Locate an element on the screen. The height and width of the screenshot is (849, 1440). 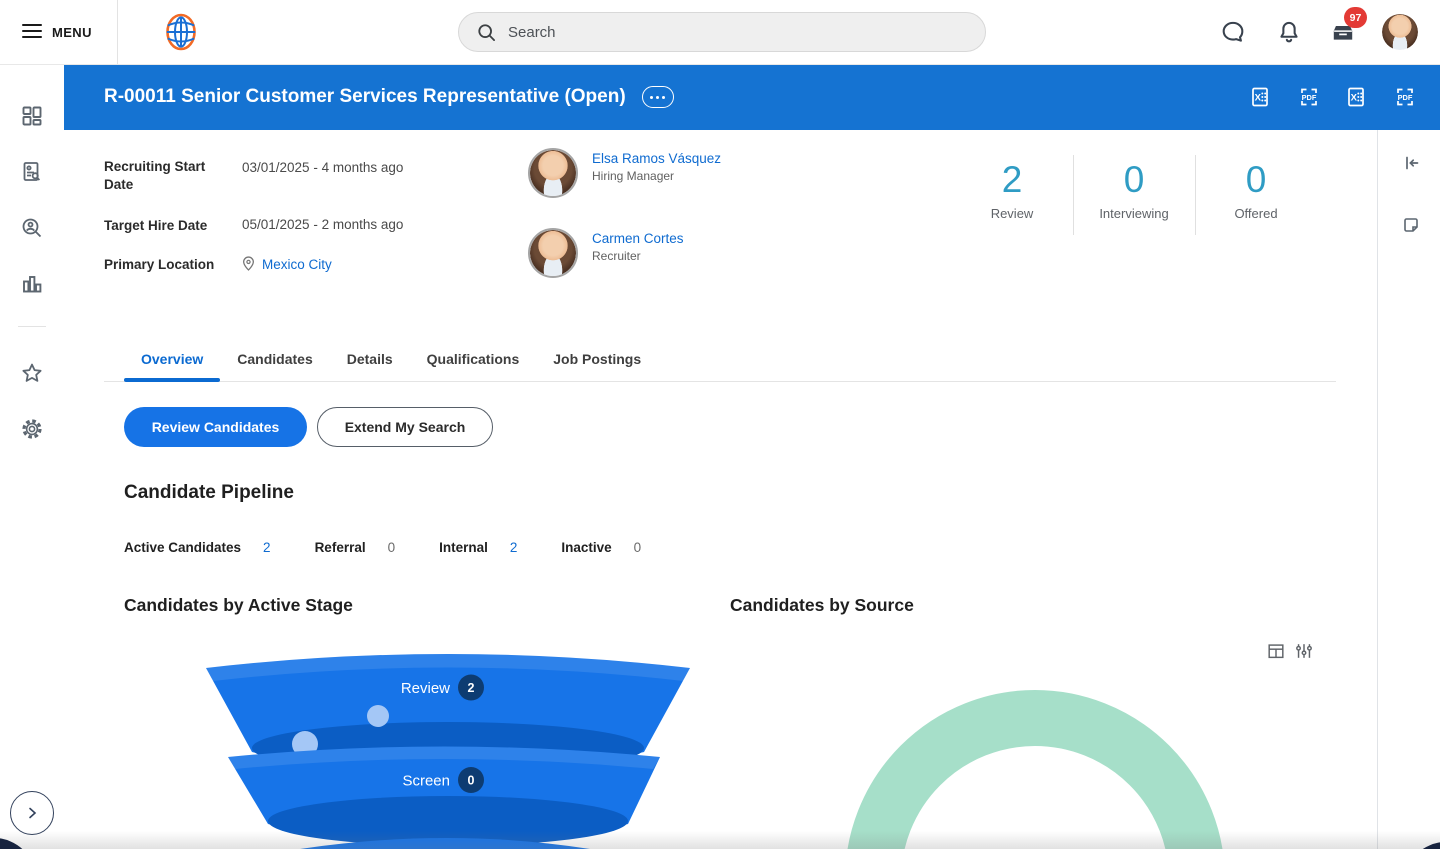
field-value-primary-location: Mexico City is located at coordinates (287, 264).